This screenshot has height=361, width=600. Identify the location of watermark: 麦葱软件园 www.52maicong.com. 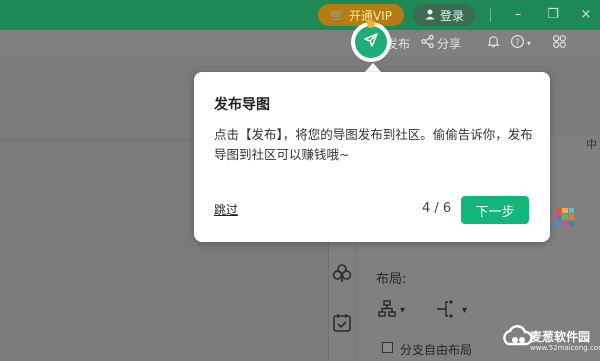
(550, 339).